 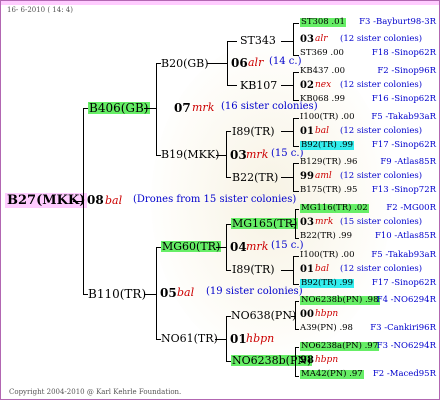 What do you see at coordinates (257, 154) in the screenshot?
I see `gen2-c-code: mrk` at bounding box center [257, 154].